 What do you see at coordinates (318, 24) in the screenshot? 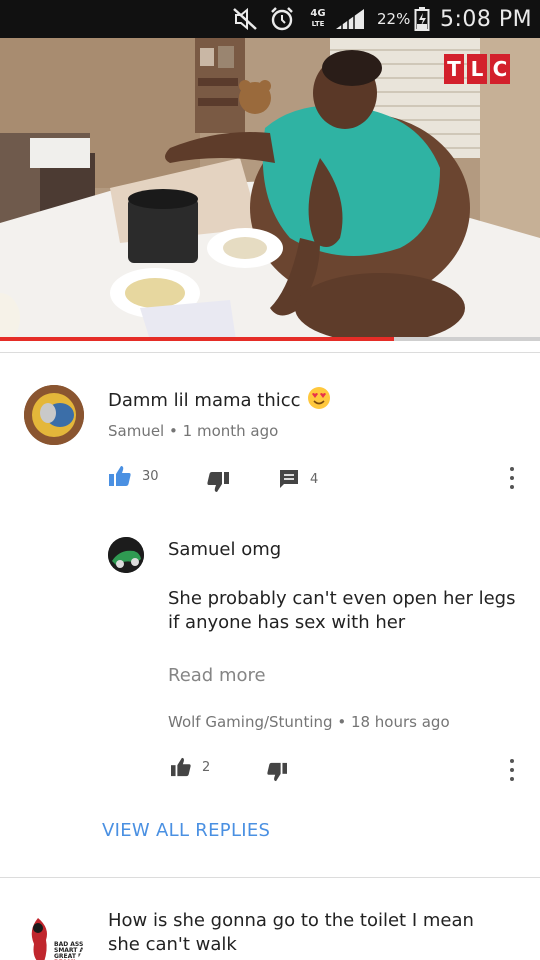
I see `network-subtype: LTE` at bounding box center [318, 24].